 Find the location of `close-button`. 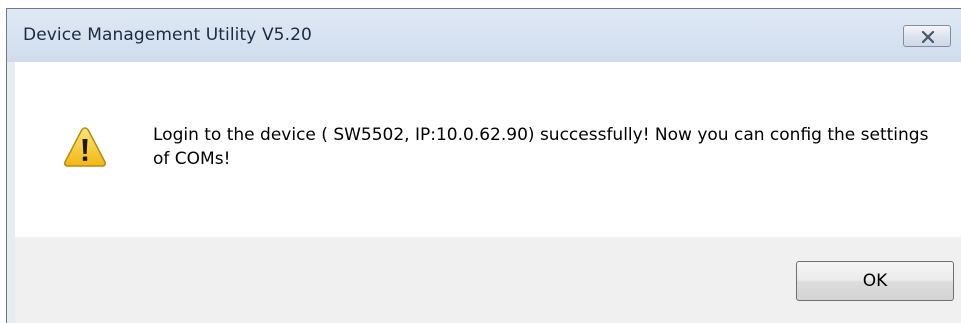

close-button is located at coordinates (927, 36).